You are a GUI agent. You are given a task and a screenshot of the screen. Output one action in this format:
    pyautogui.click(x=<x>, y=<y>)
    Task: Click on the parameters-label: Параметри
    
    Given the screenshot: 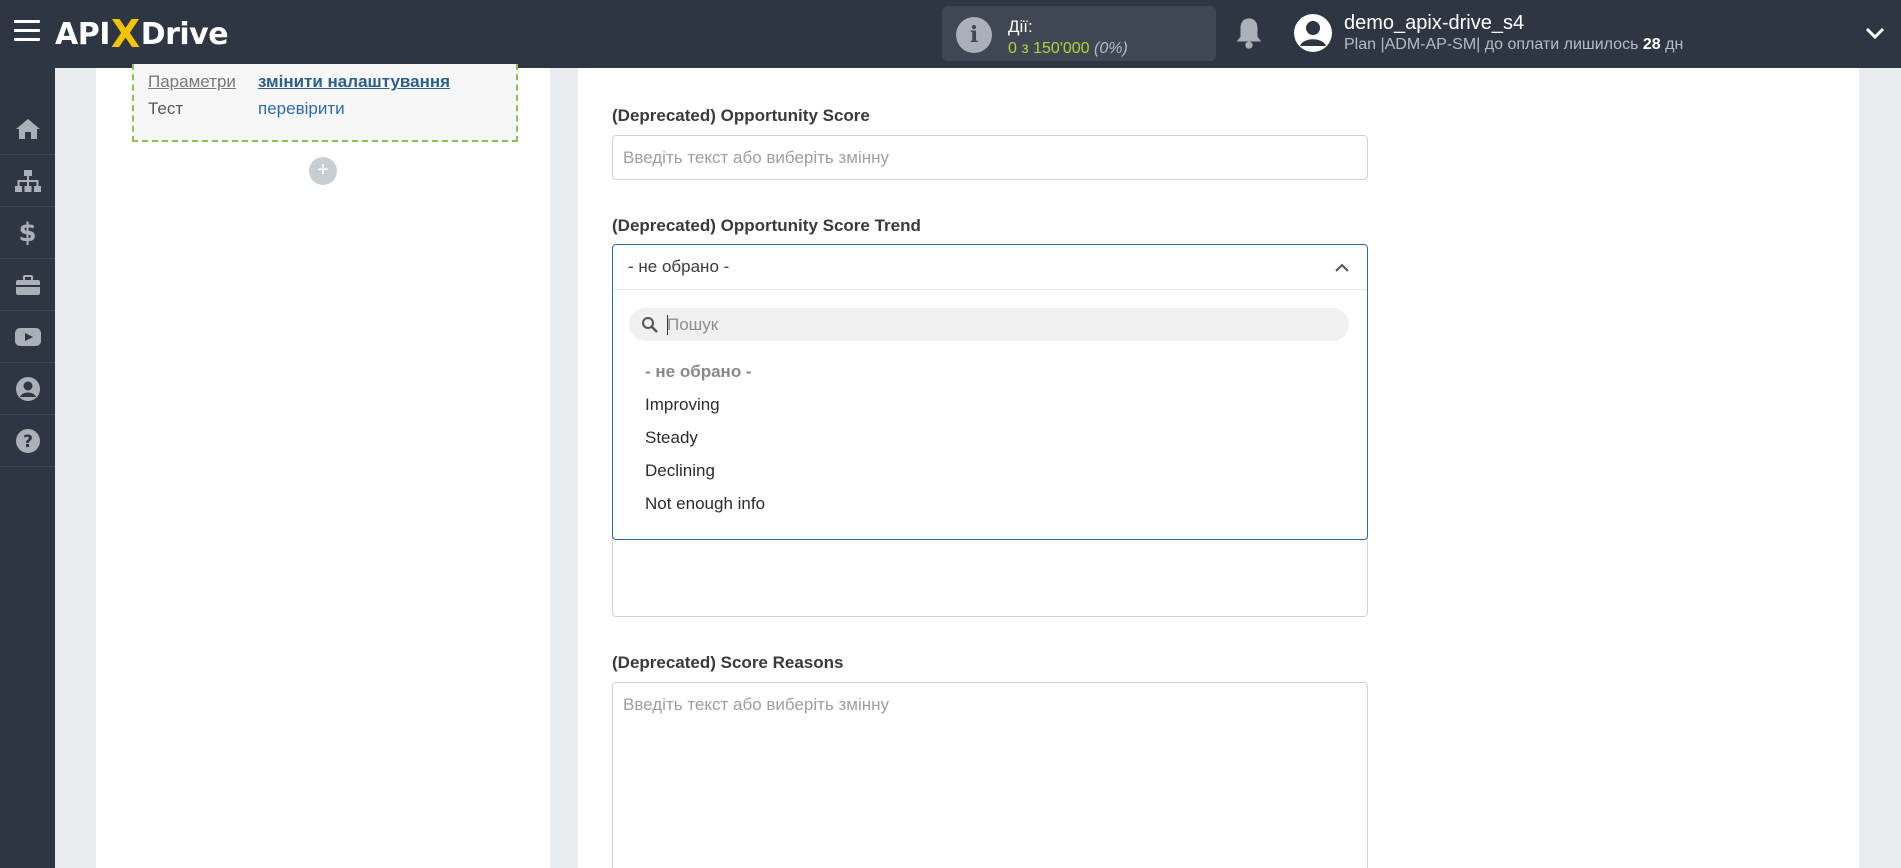 What is the action you would take?
    pyautogui.click(x=203, y=82)
    